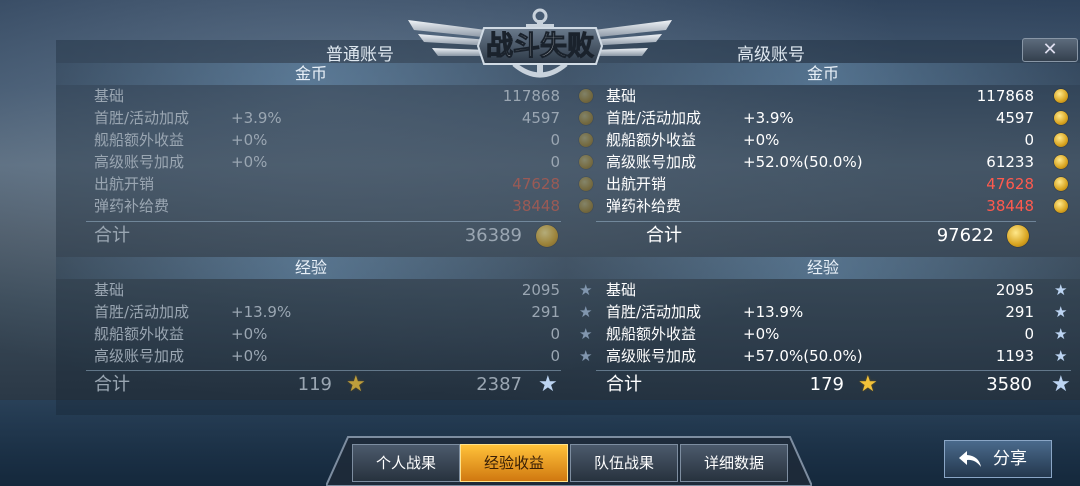 This screenshot has height=486, width=1080. What do you see at coordinates (1009, 384) in the screenshot?
I see `exp-total-value: 3580` at bounding box center [1009, 384].